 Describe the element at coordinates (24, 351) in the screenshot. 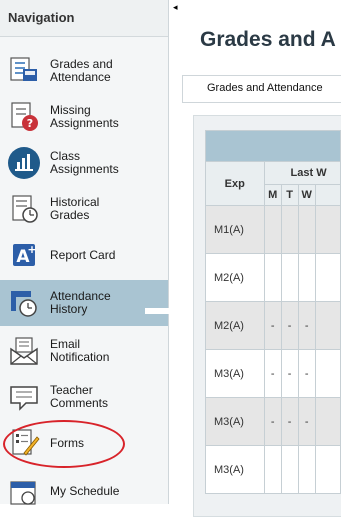

I see `email-notification-icon` at that location.